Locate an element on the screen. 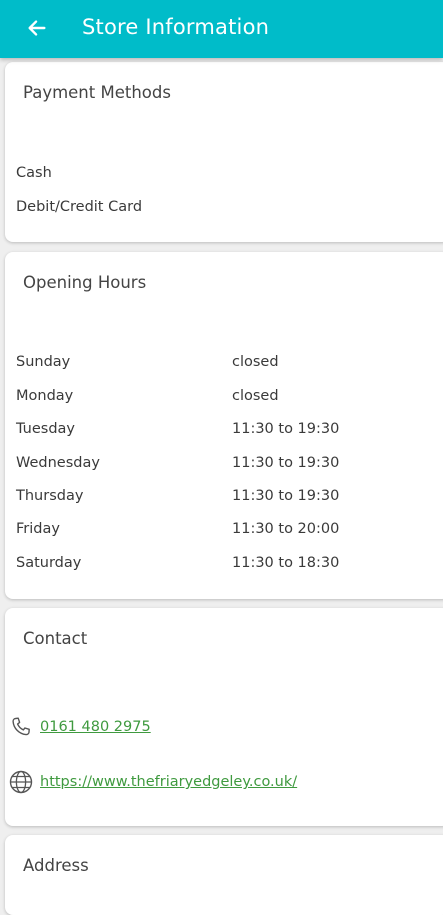 This screenshot has height=915, width=443. hours-day-tuesday: Tuesday is located at coordinates (45, 429).